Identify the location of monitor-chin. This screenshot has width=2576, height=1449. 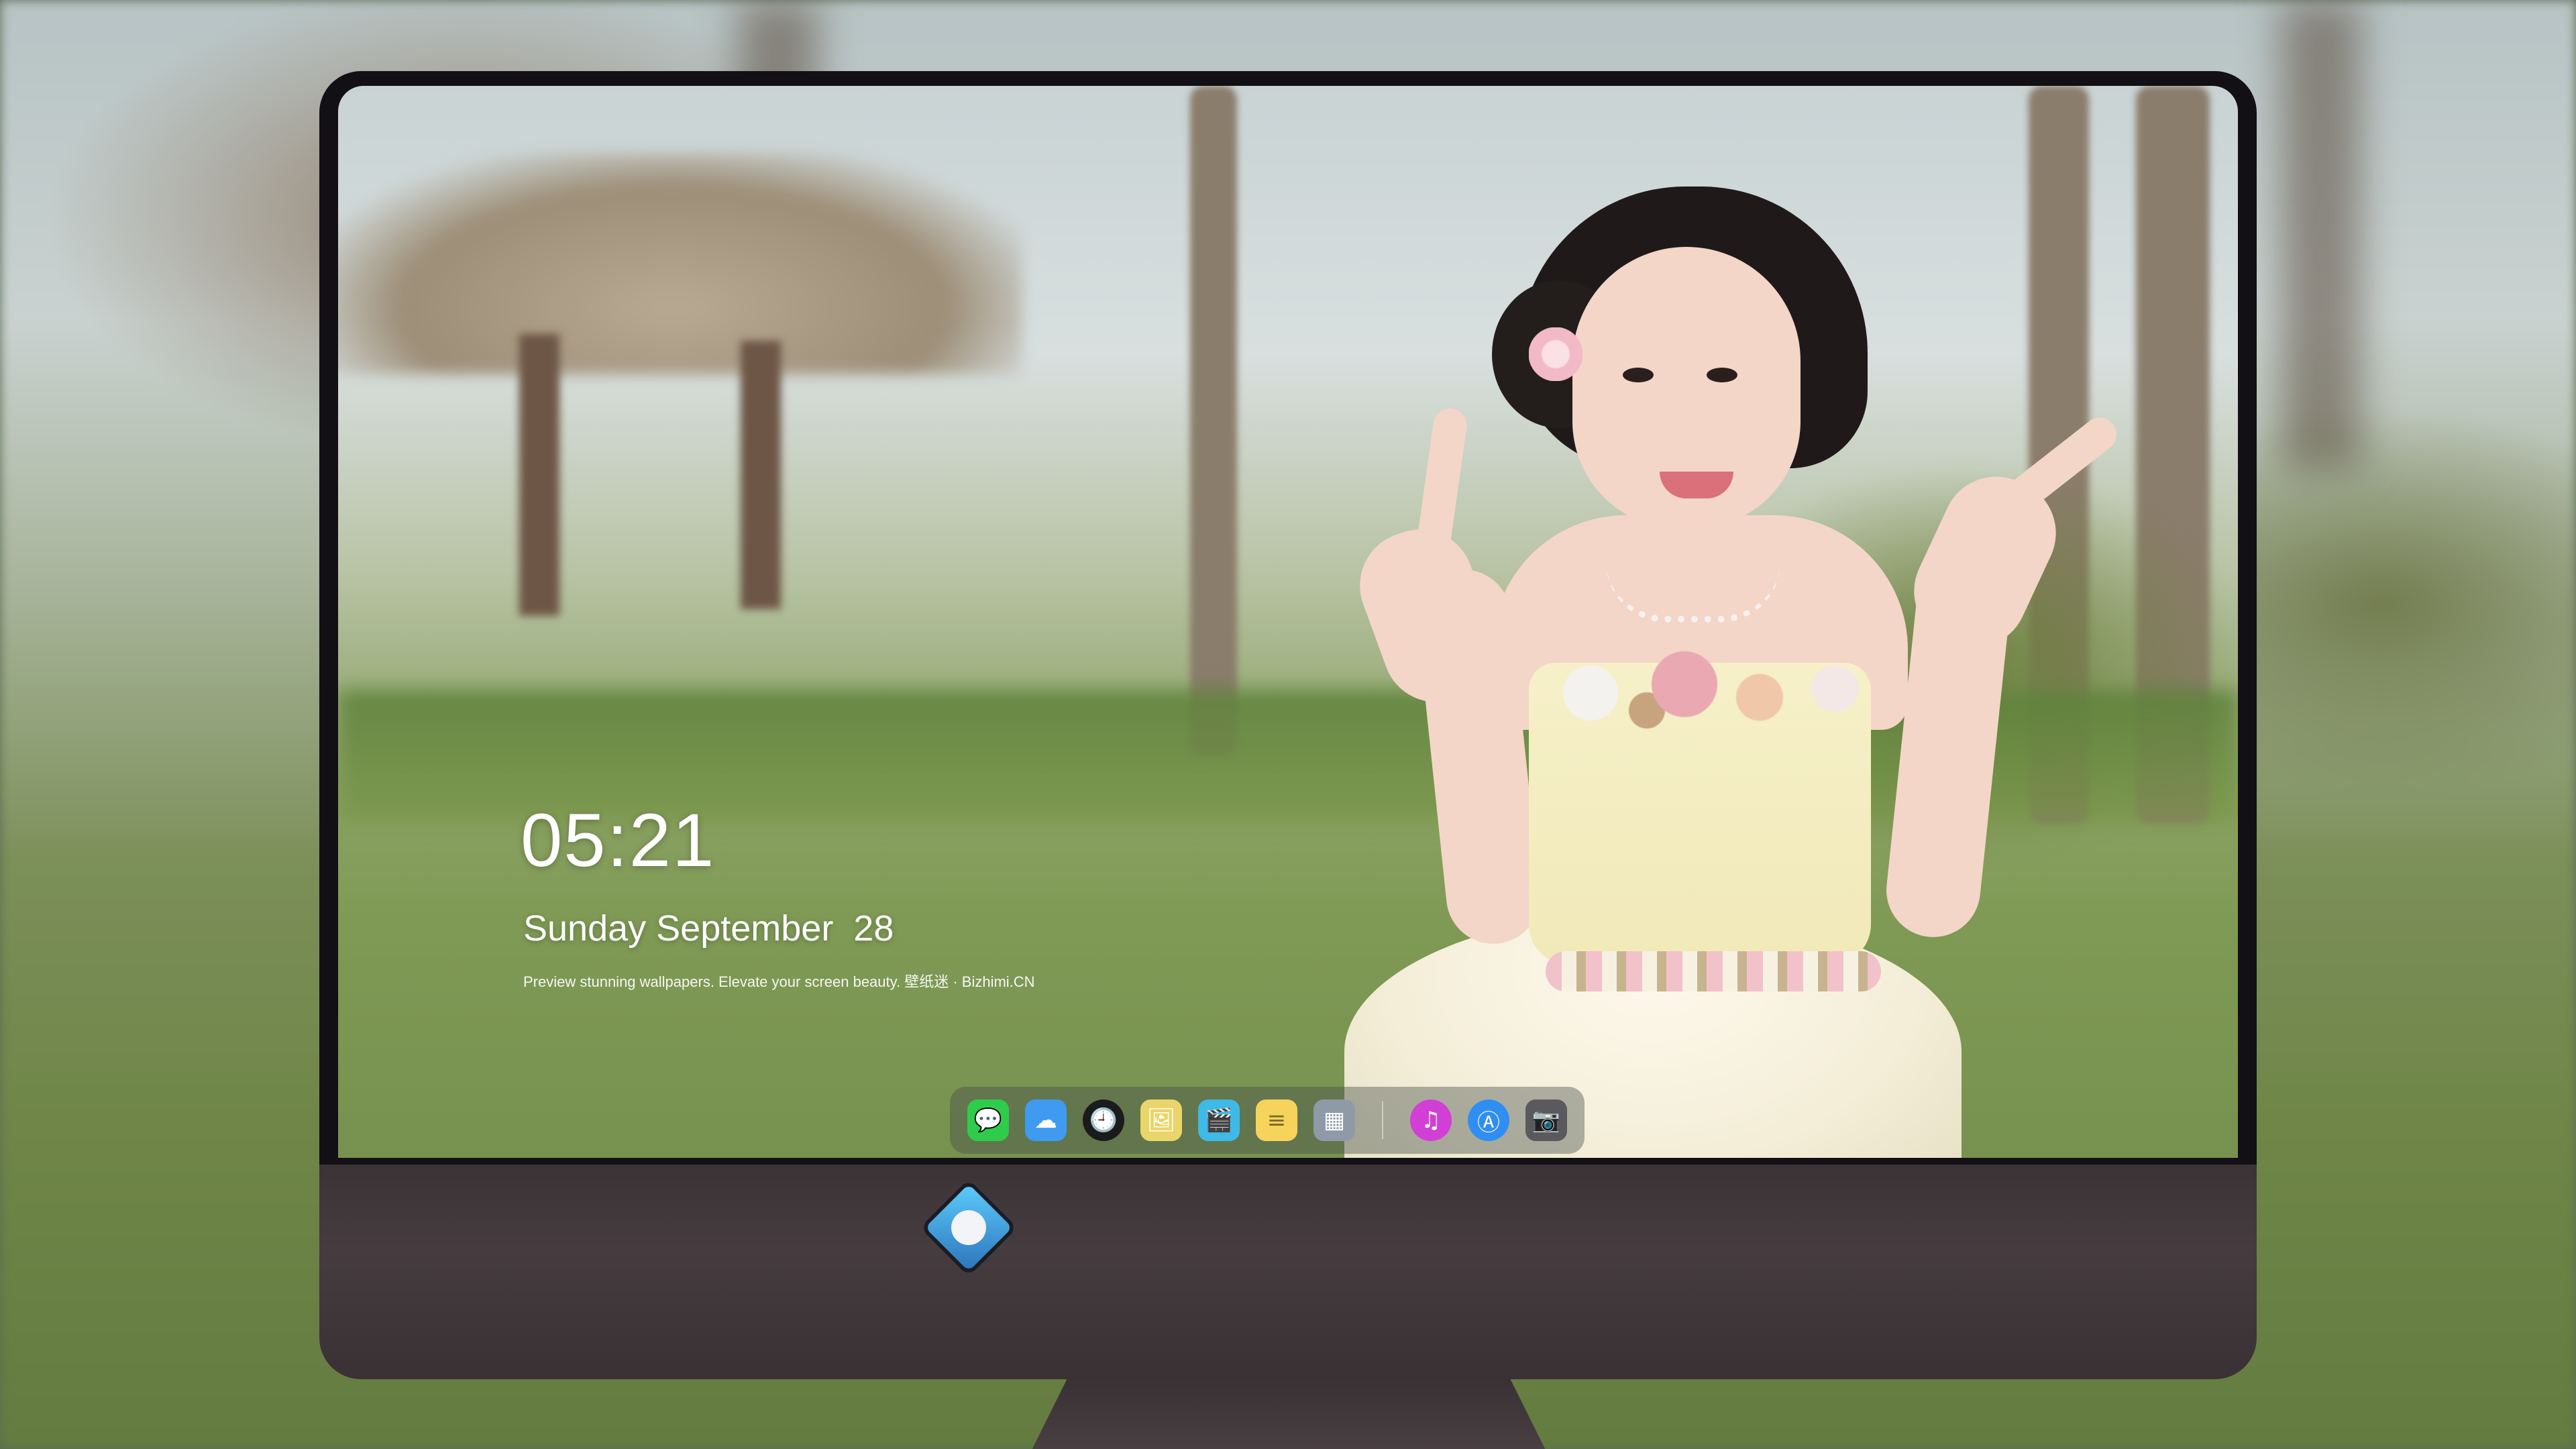
(1288, 1272).